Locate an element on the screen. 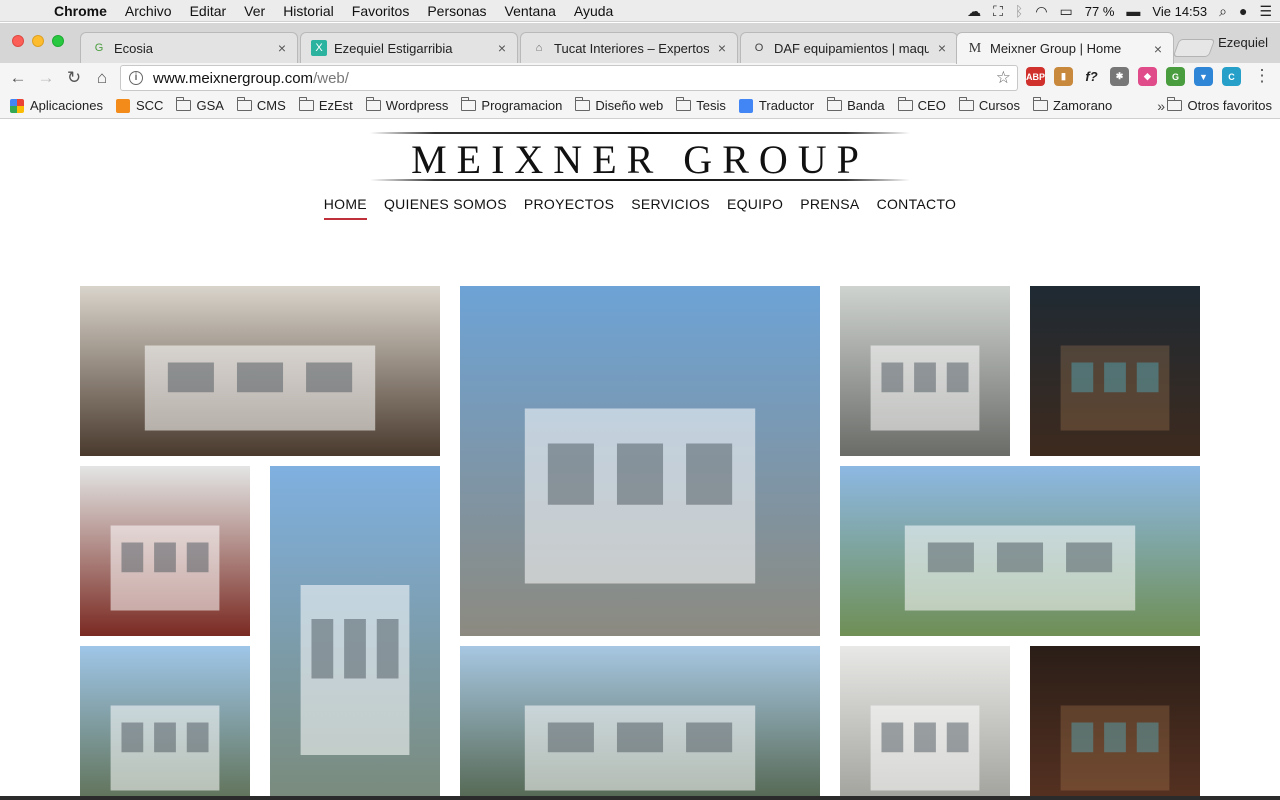  bookmark-folder-ezest: EzEst is located at coordinates (325, 105).